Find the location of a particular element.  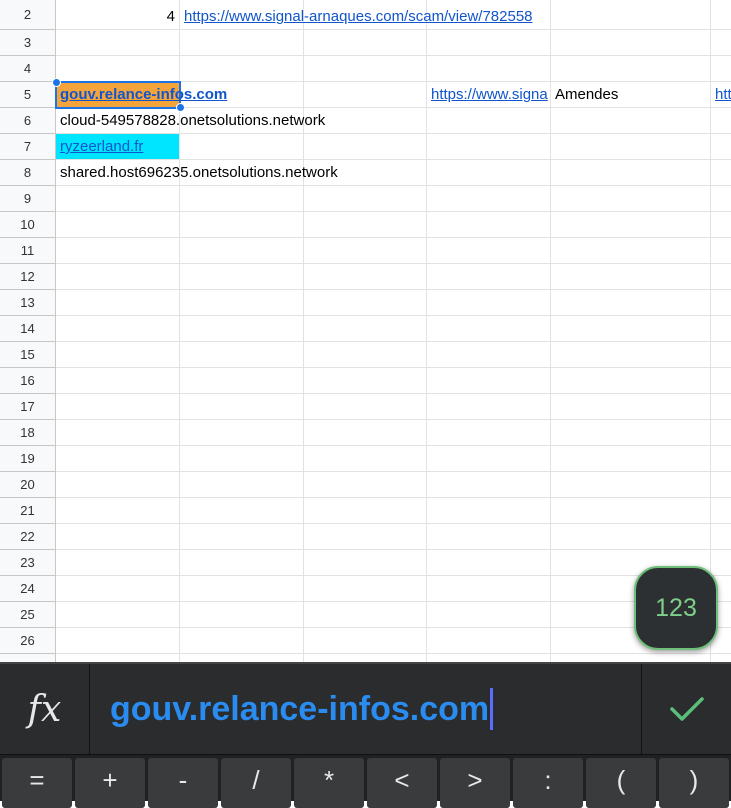

grid-cell: cloud-549578828.onetsolutions.network is located at coordinates (190, 121).